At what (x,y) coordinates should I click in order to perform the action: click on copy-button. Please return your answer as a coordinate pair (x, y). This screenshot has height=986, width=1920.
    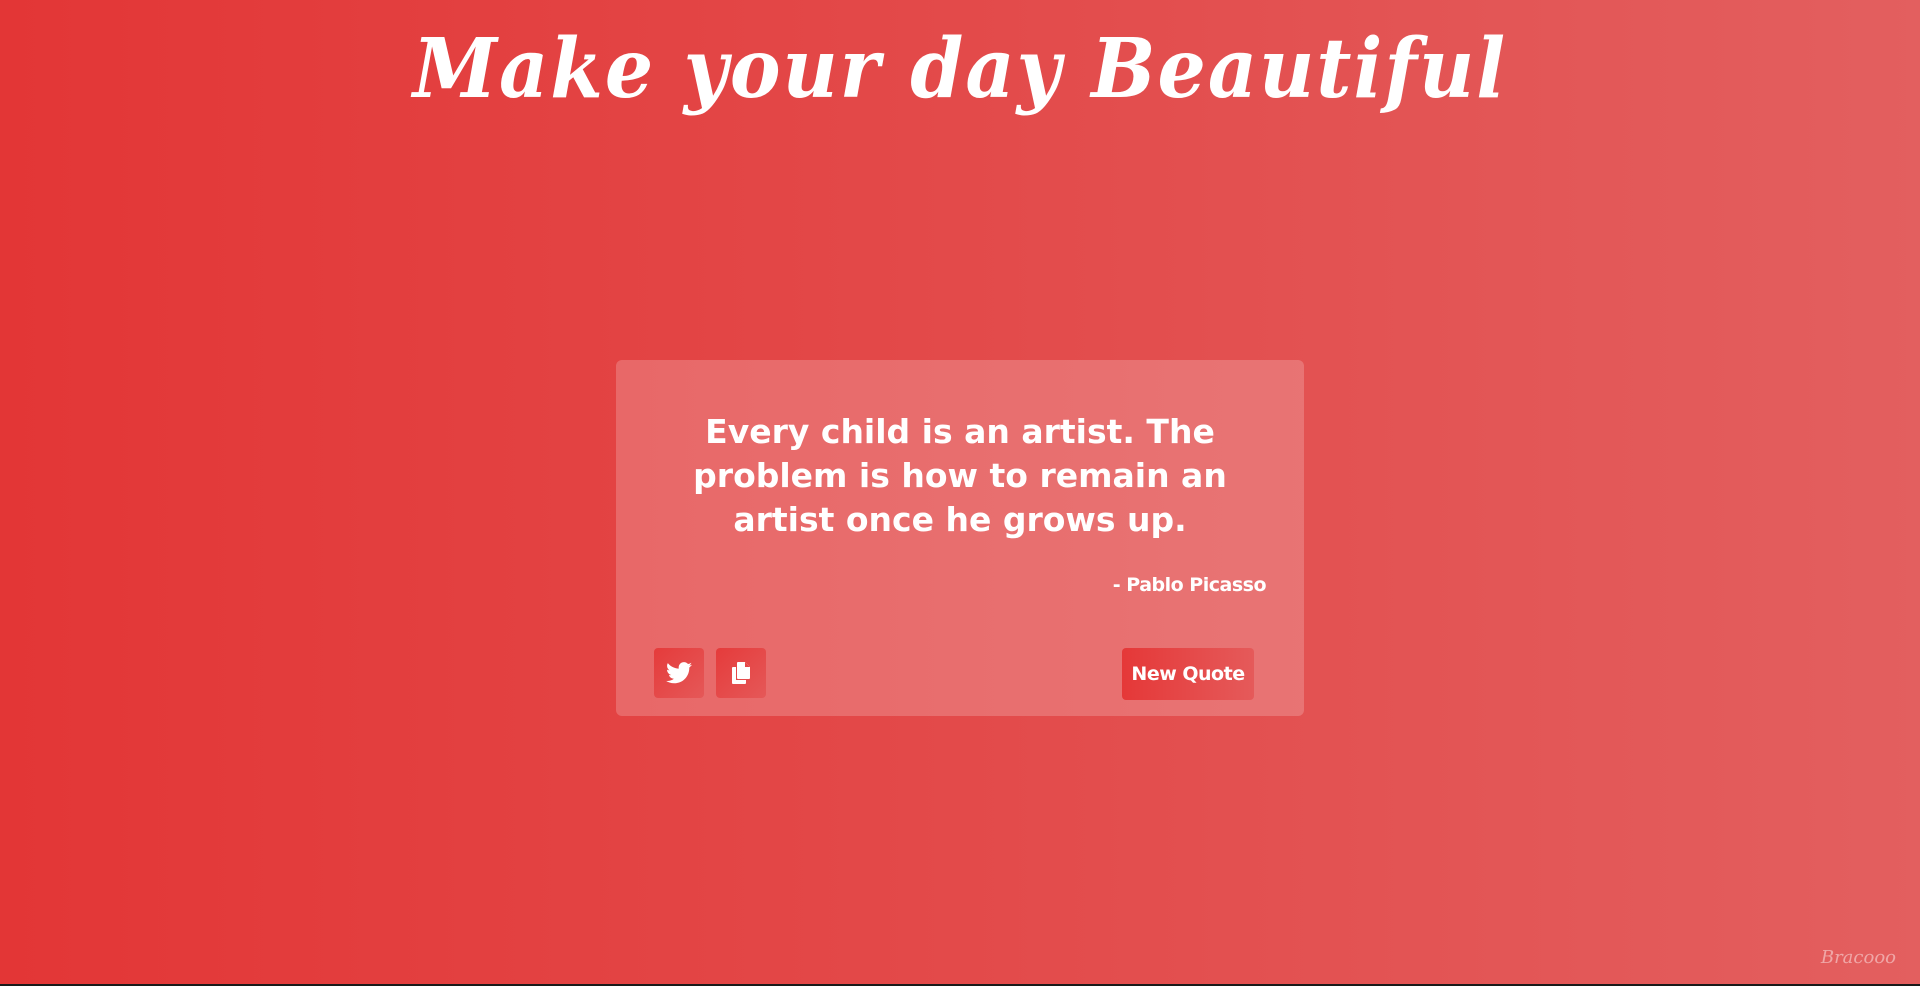
    Looking at the image, I should click on (741, 673).